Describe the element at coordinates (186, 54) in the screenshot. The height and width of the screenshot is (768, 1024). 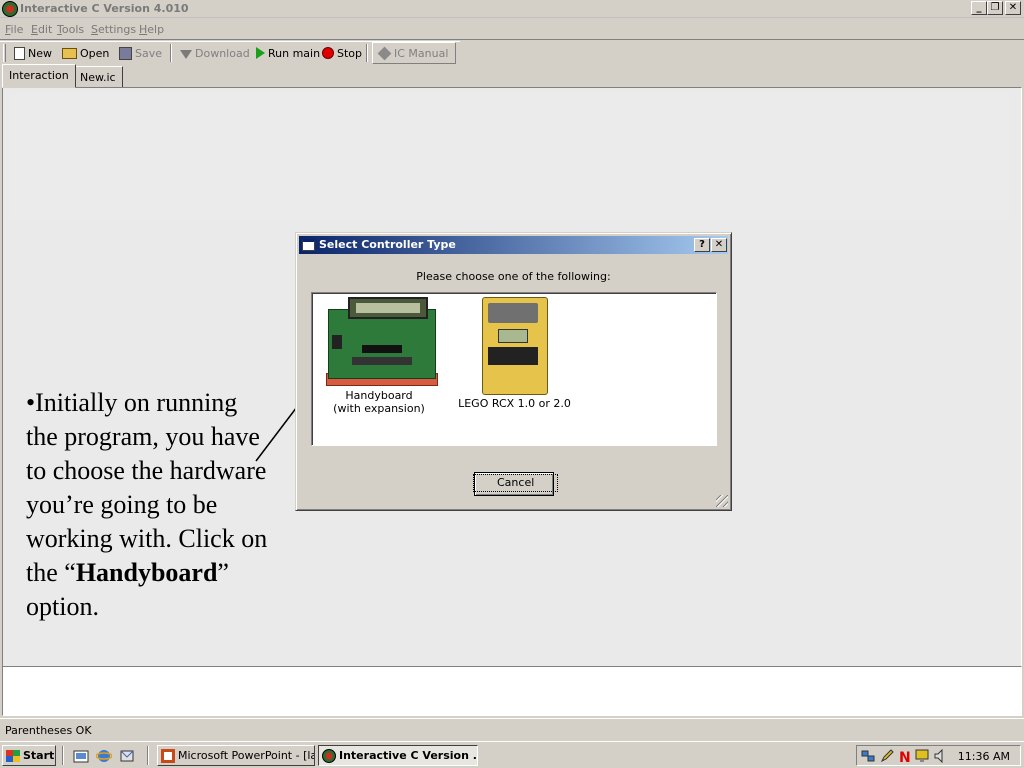
I see `download-arrow-icon` at that location.